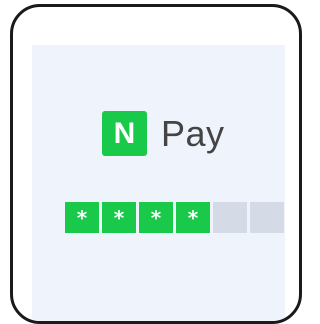 The image size is (320, 324). I want to click on naver-pay-brand: N Pay, so click(163, 133).